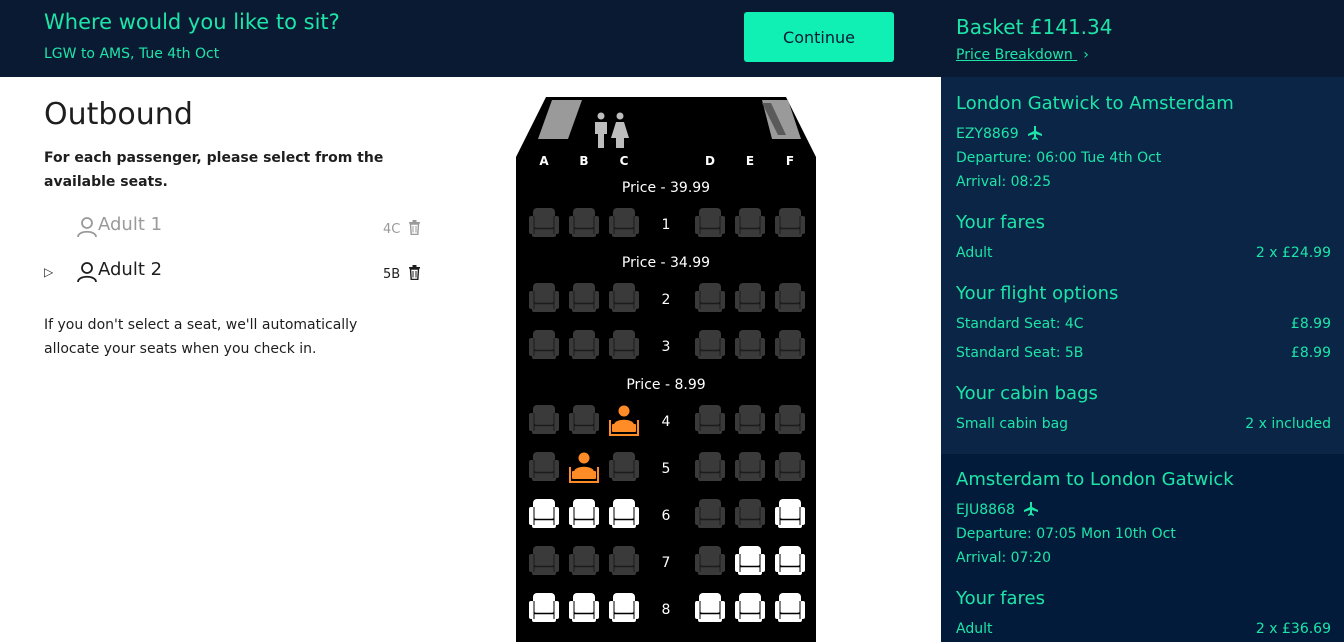 This screenshot has width=1344, height=642. What do you see at coordinates (666, 142) in the screenshot?
I see `cabin-front` at bounding box center [666, 142].